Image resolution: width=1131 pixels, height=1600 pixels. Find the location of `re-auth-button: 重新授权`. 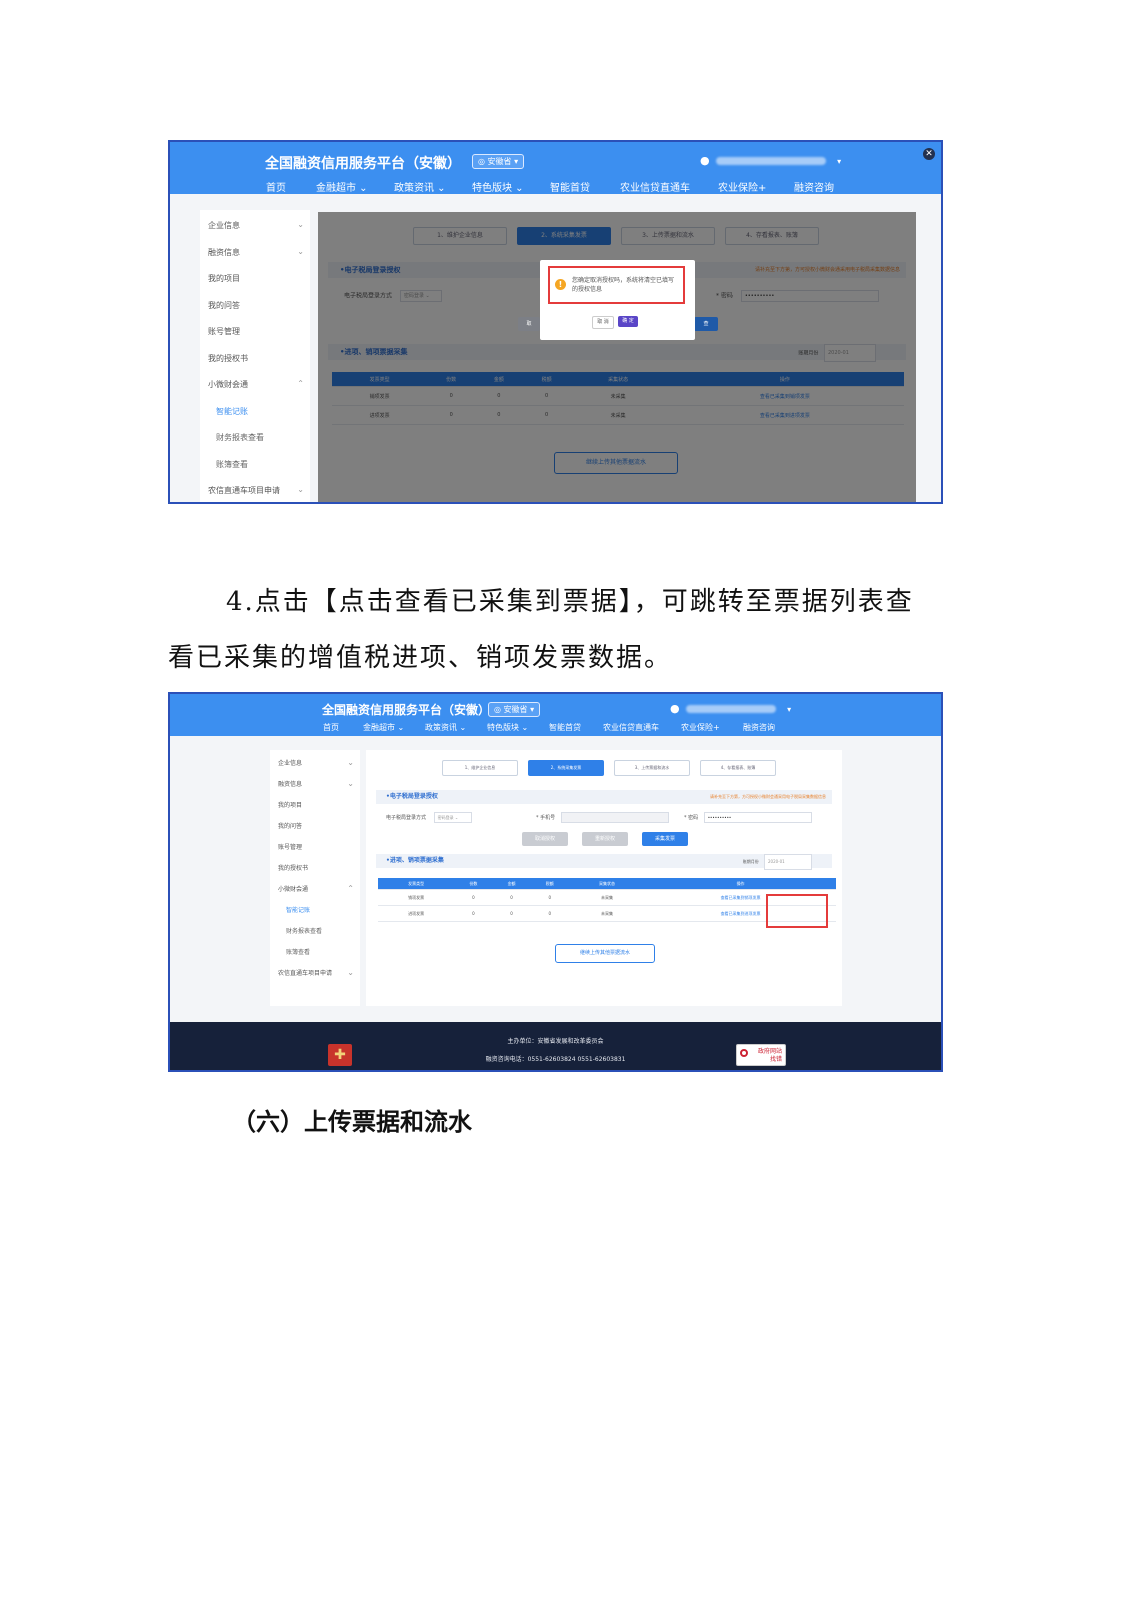

re-auth-button: 重新授权 is located at coordinates (605, 839).